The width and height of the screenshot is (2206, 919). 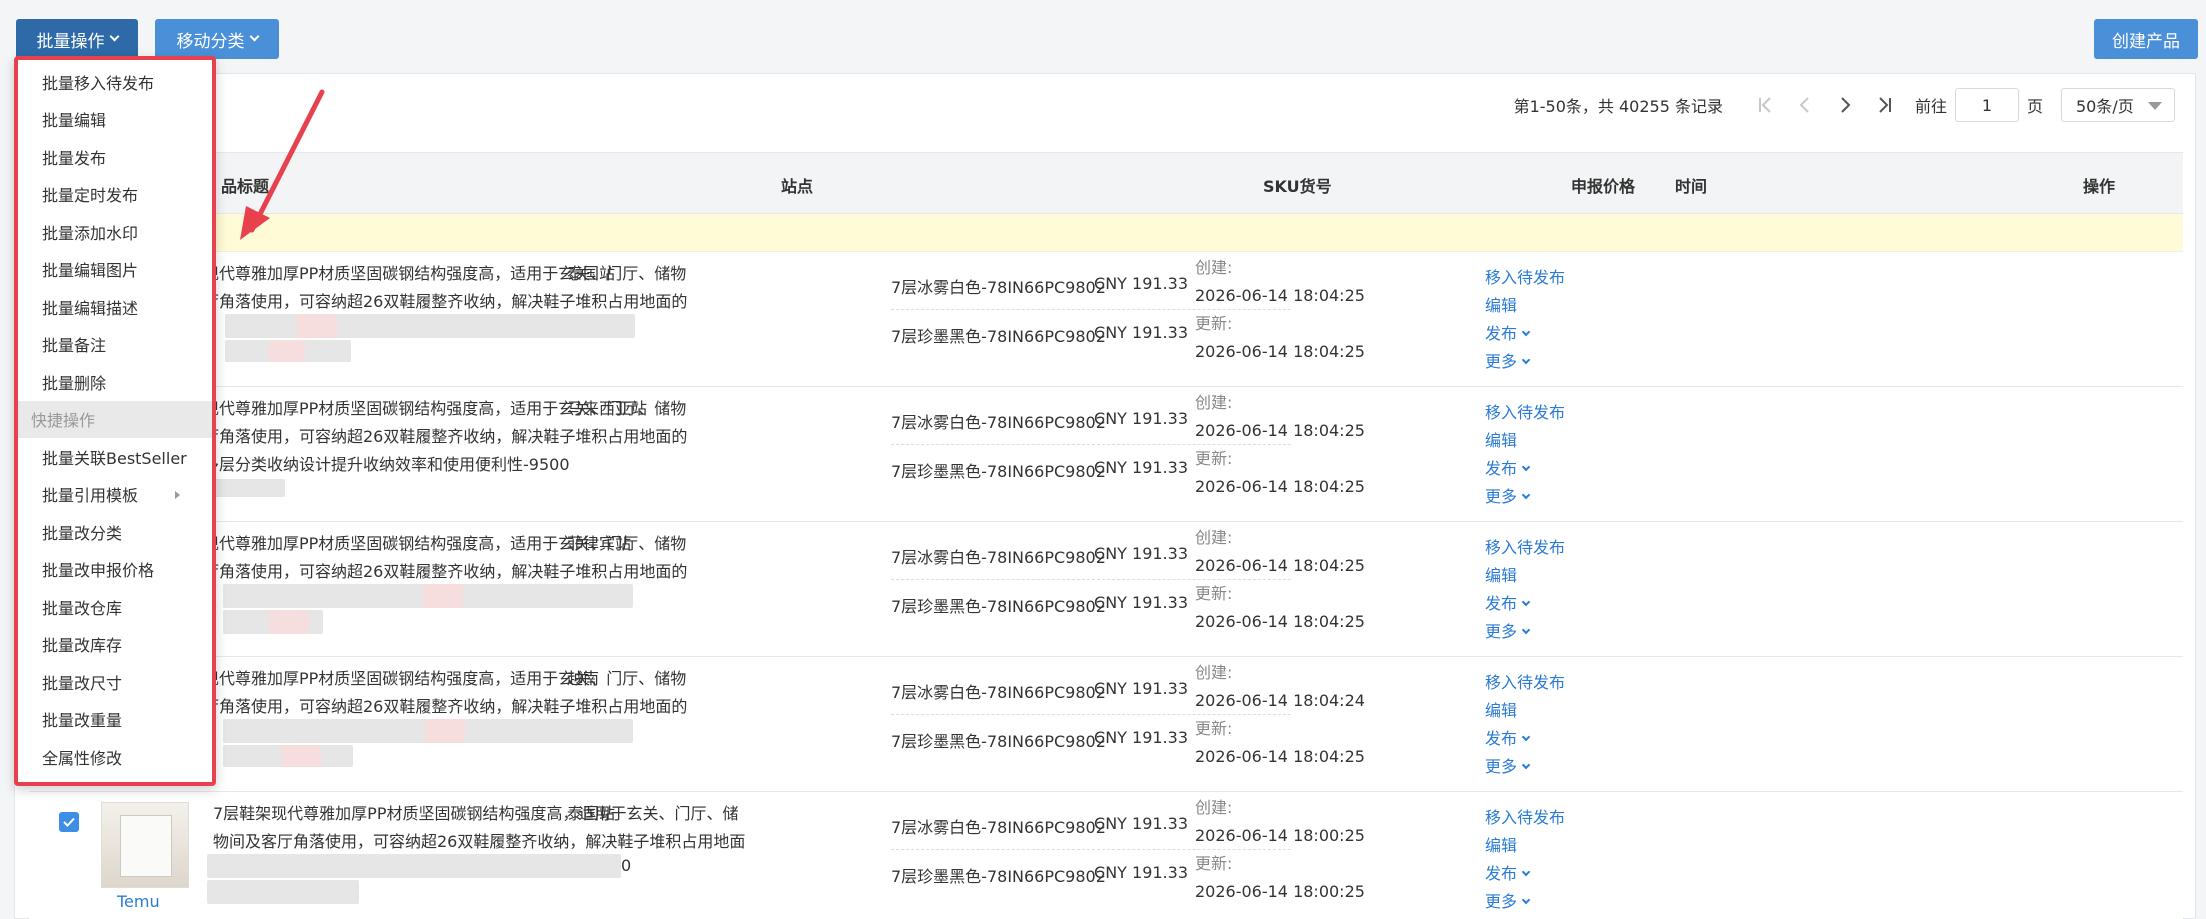 What do you see at coordinates (115, 382) in the screenshot?
I see `menu-item-batch-delete: 批量删除` at bounding box center [115, 382].